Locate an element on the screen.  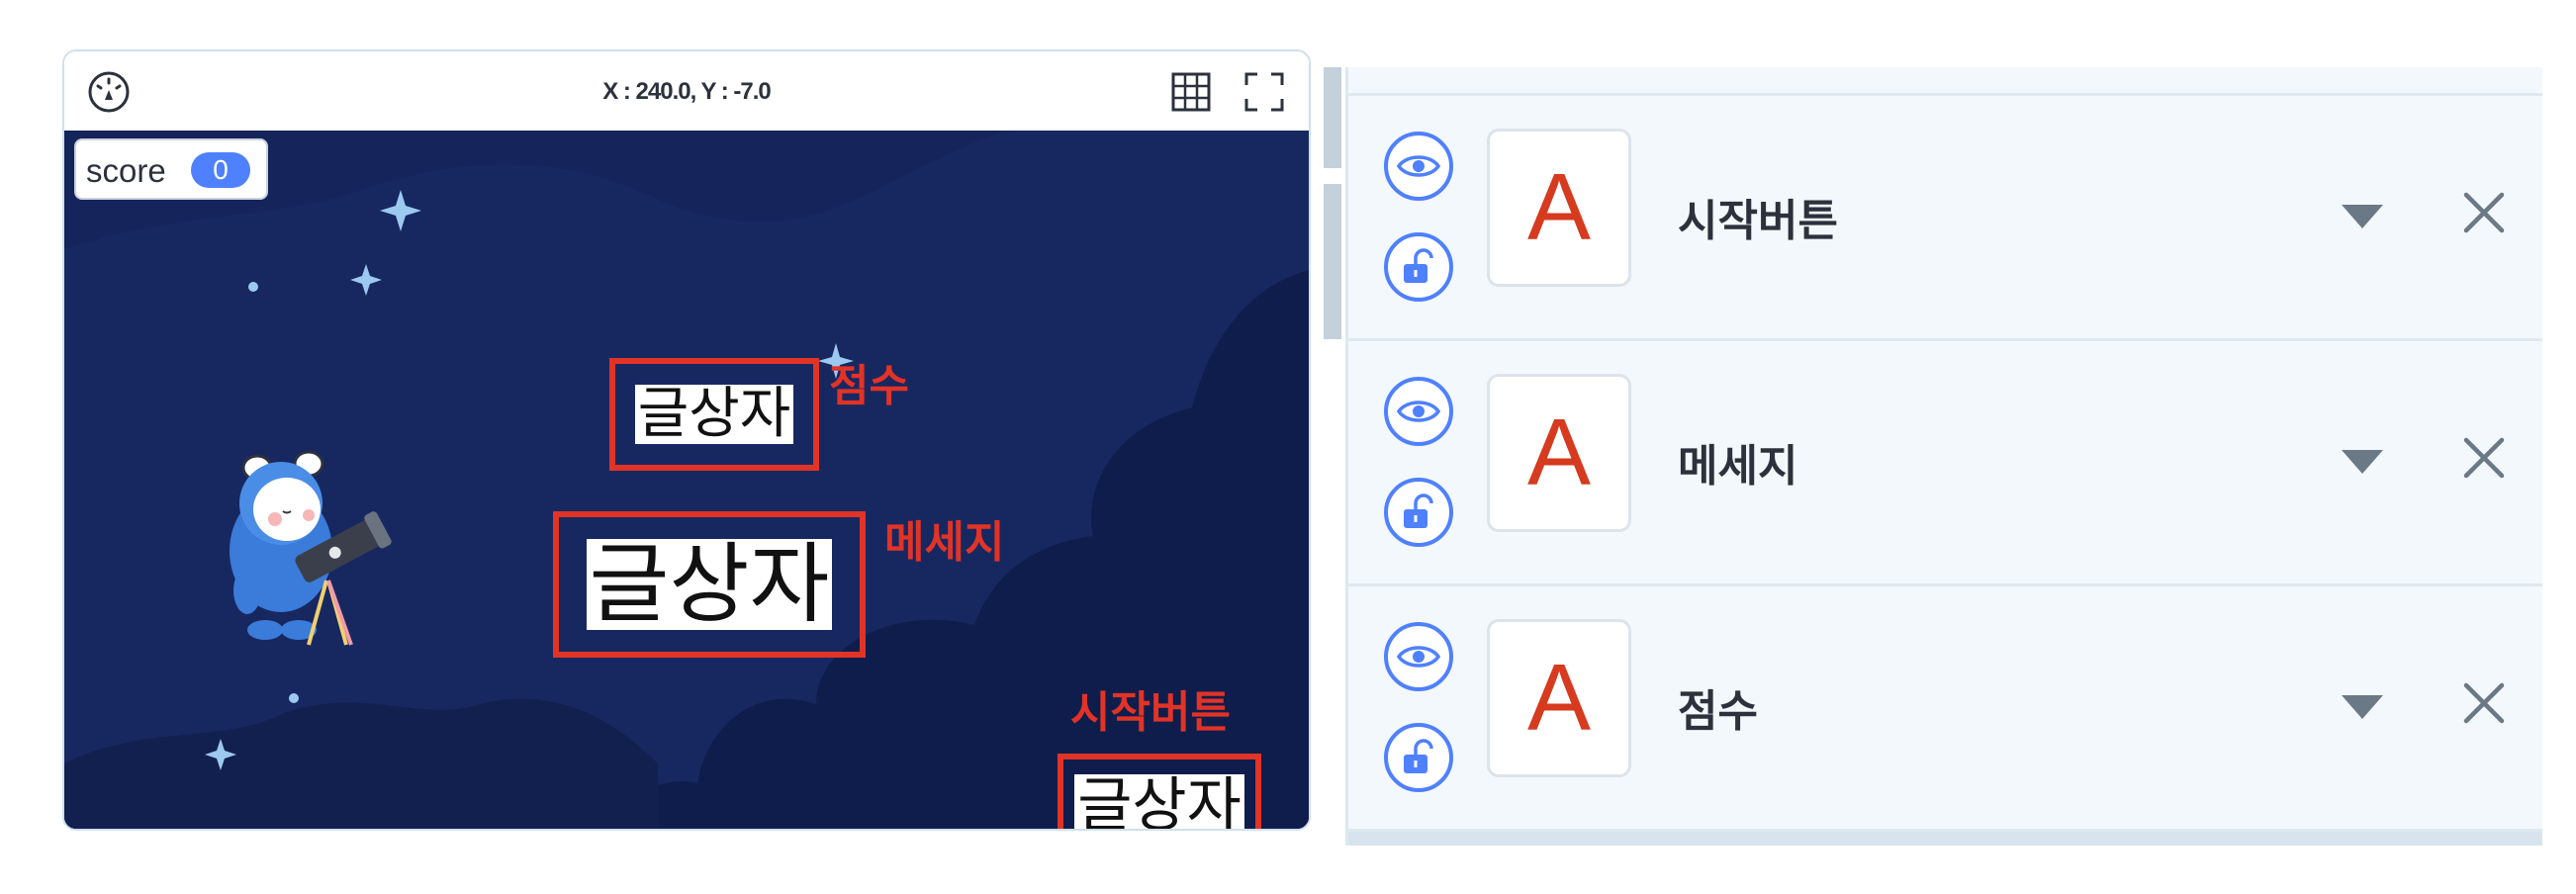
text-sprite-score-text: 글상자 is located at coordinates (714, 414).